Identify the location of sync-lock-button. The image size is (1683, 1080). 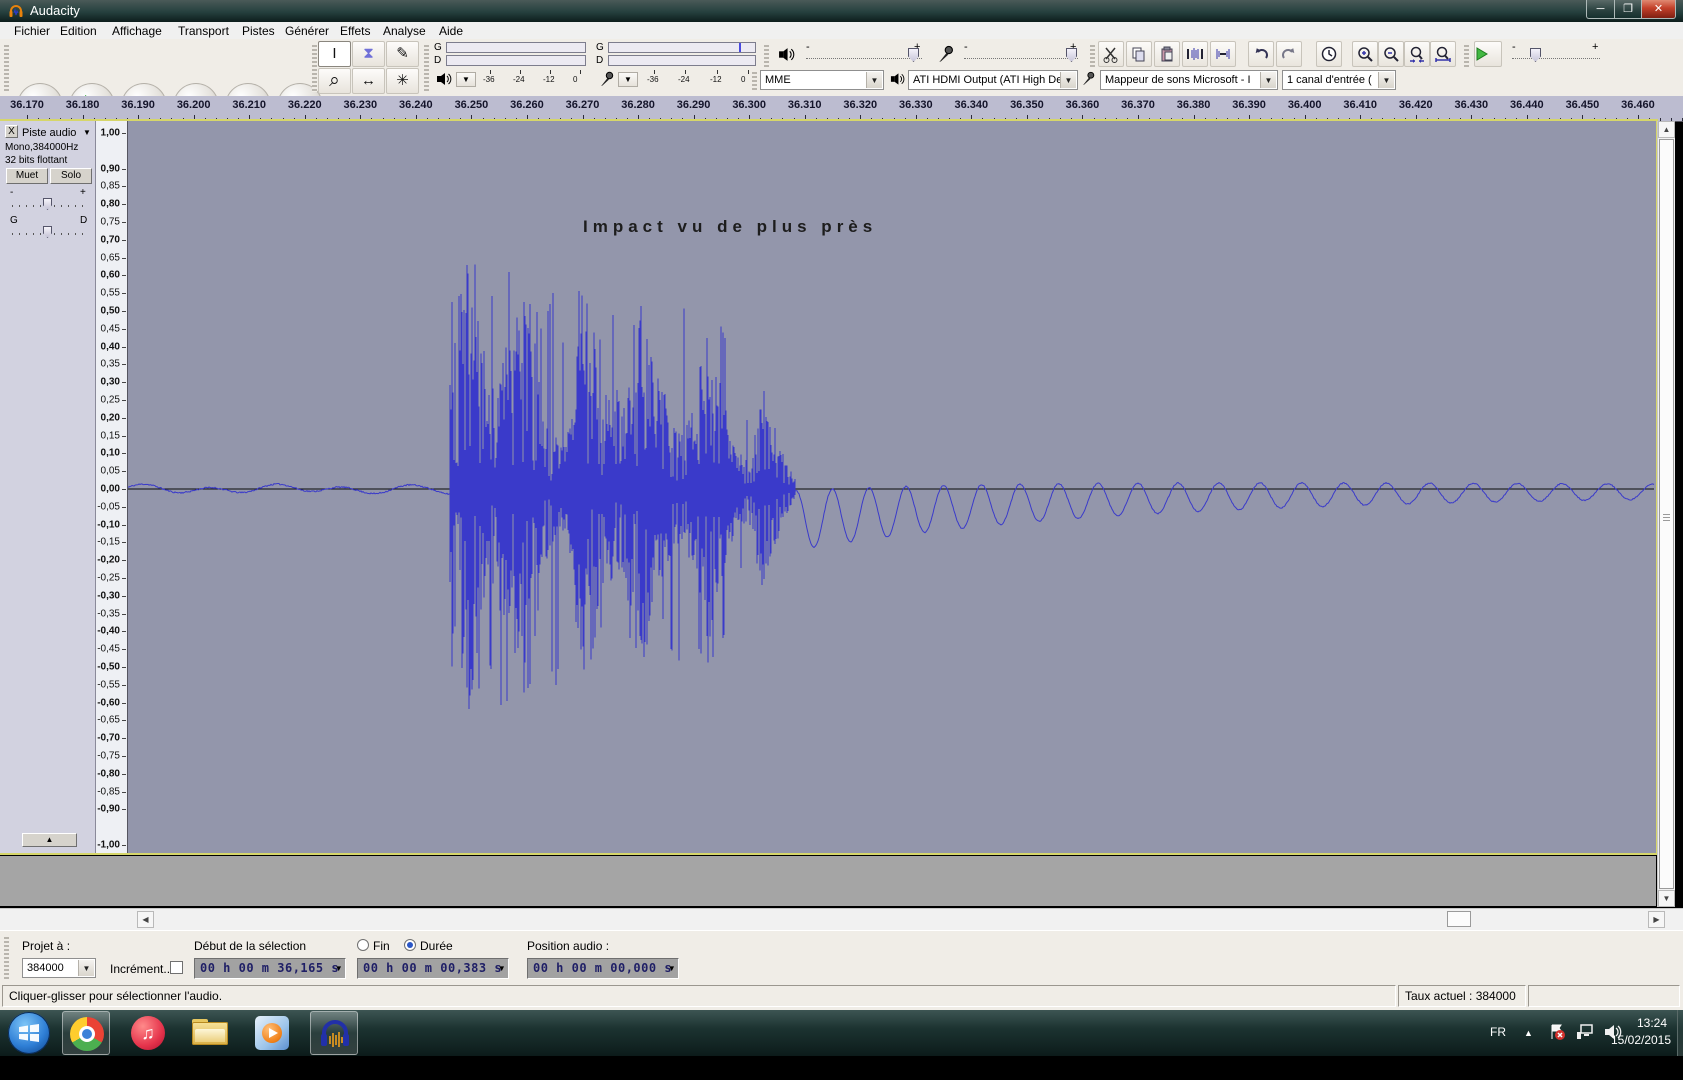
(1329, 54).